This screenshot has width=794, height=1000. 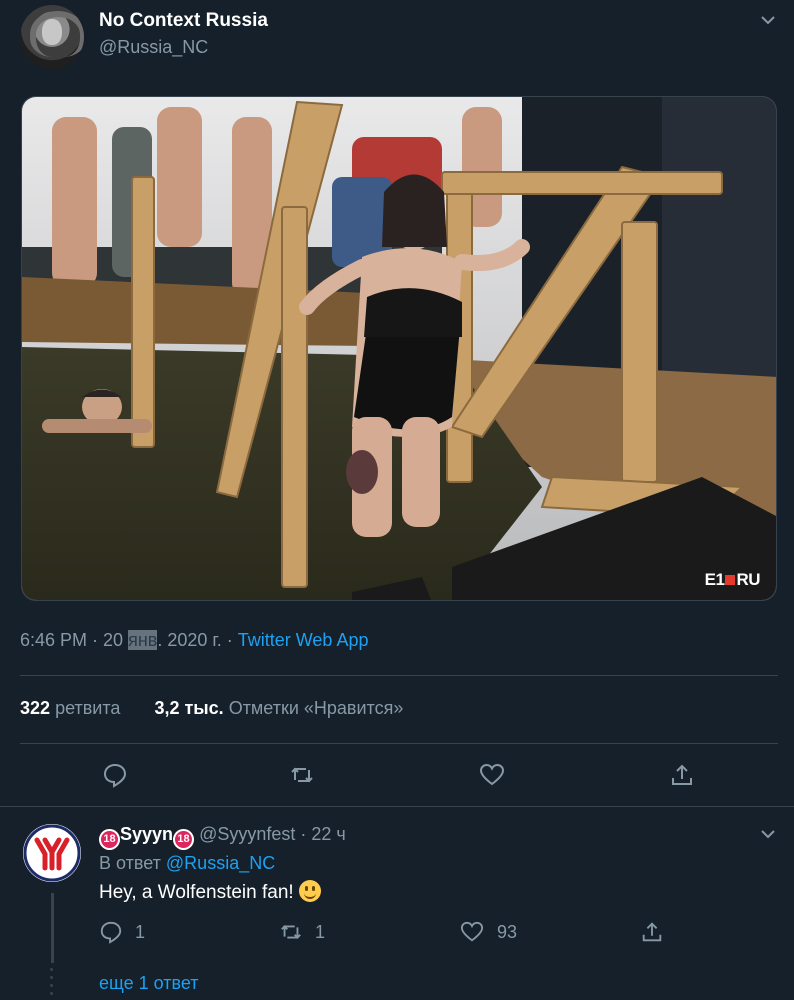 I want to click on tweet-time: 6:46 PM, so click(x=53, y=640).